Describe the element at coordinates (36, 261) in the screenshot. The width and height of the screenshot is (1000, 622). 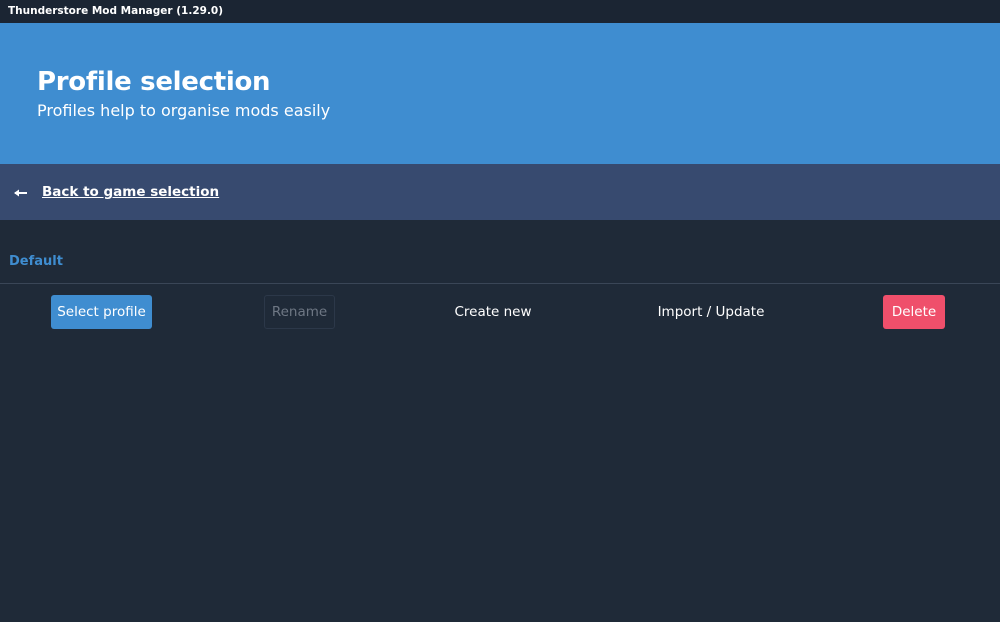
I see `profile-item-default: Default` at that location.